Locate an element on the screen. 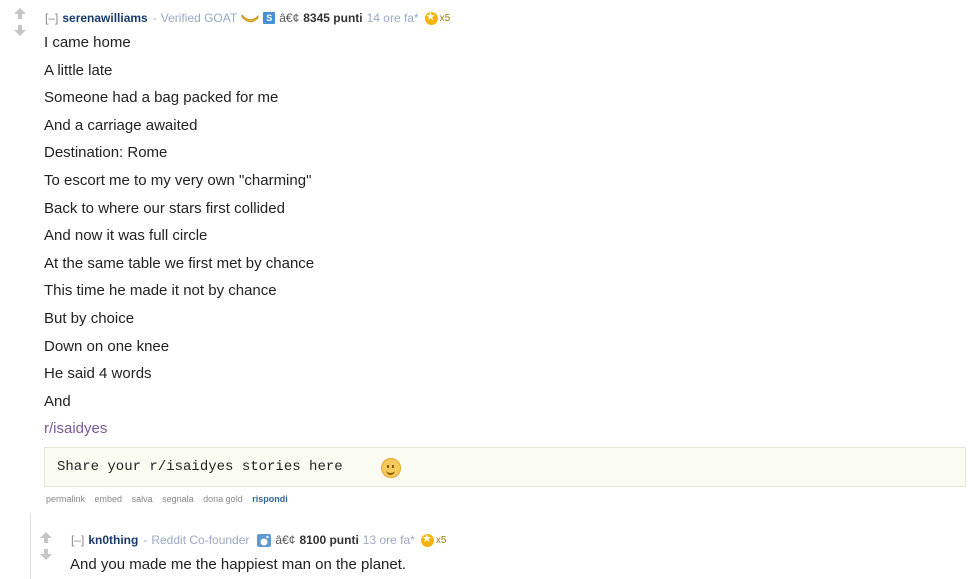 The height and width of the screenshot is (579, 980). reply-timestamp: 13 ore fa* is located at coordinates (388, 540).